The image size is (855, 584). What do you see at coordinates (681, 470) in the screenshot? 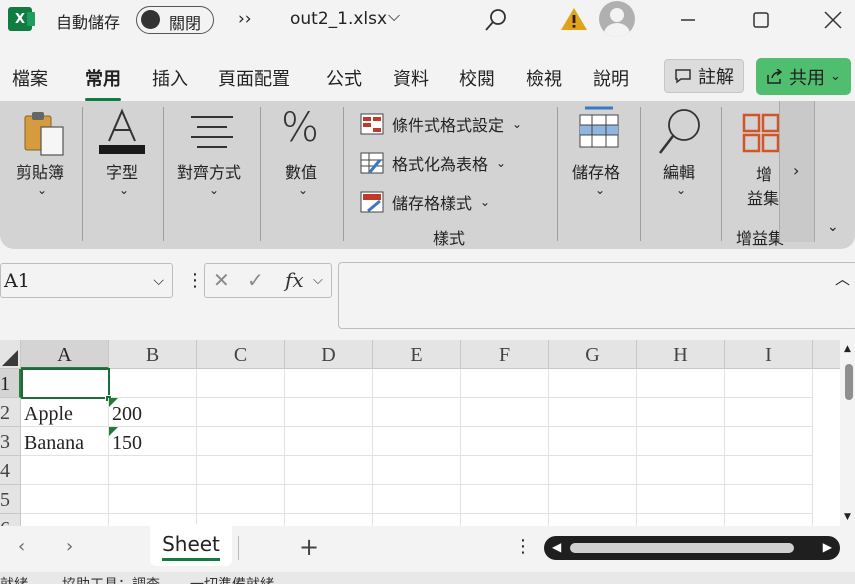
I see `cell-h4` at bounding box center [681, 470].